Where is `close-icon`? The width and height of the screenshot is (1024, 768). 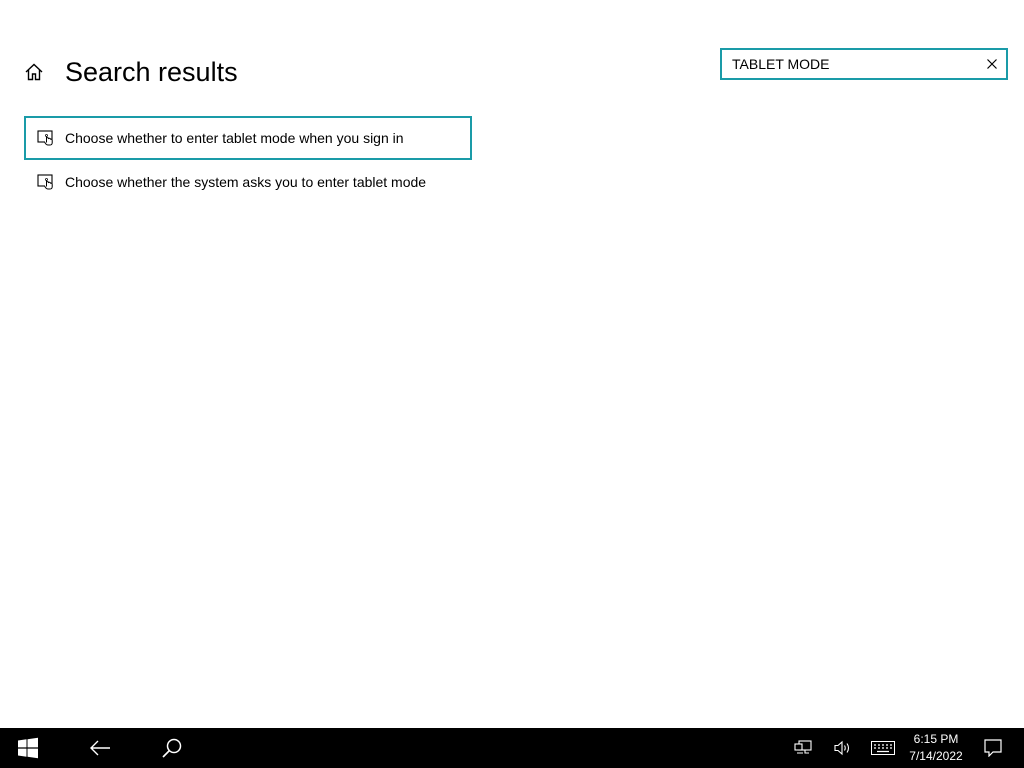 close-icon is located at coordinates (992, 64).